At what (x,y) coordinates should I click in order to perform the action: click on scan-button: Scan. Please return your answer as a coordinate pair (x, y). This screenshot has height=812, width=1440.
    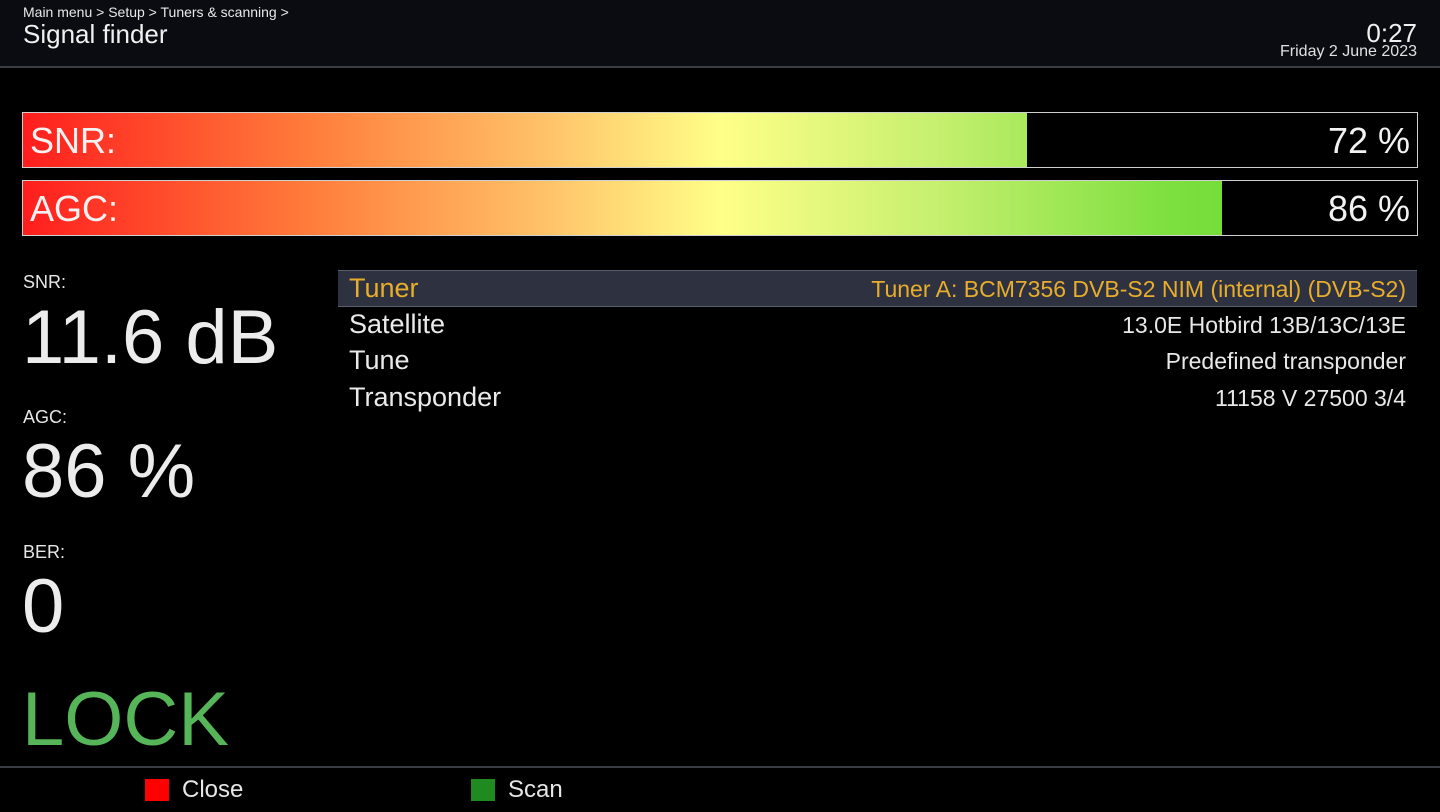
    Looking at the image, I should click on (517, 789).